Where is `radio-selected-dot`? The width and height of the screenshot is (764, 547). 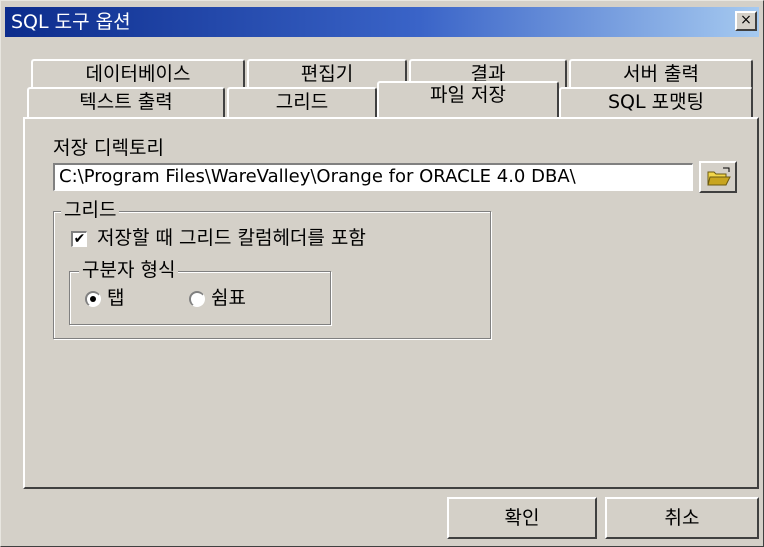
radio-selected-dot is located at coordinates (93, 299).